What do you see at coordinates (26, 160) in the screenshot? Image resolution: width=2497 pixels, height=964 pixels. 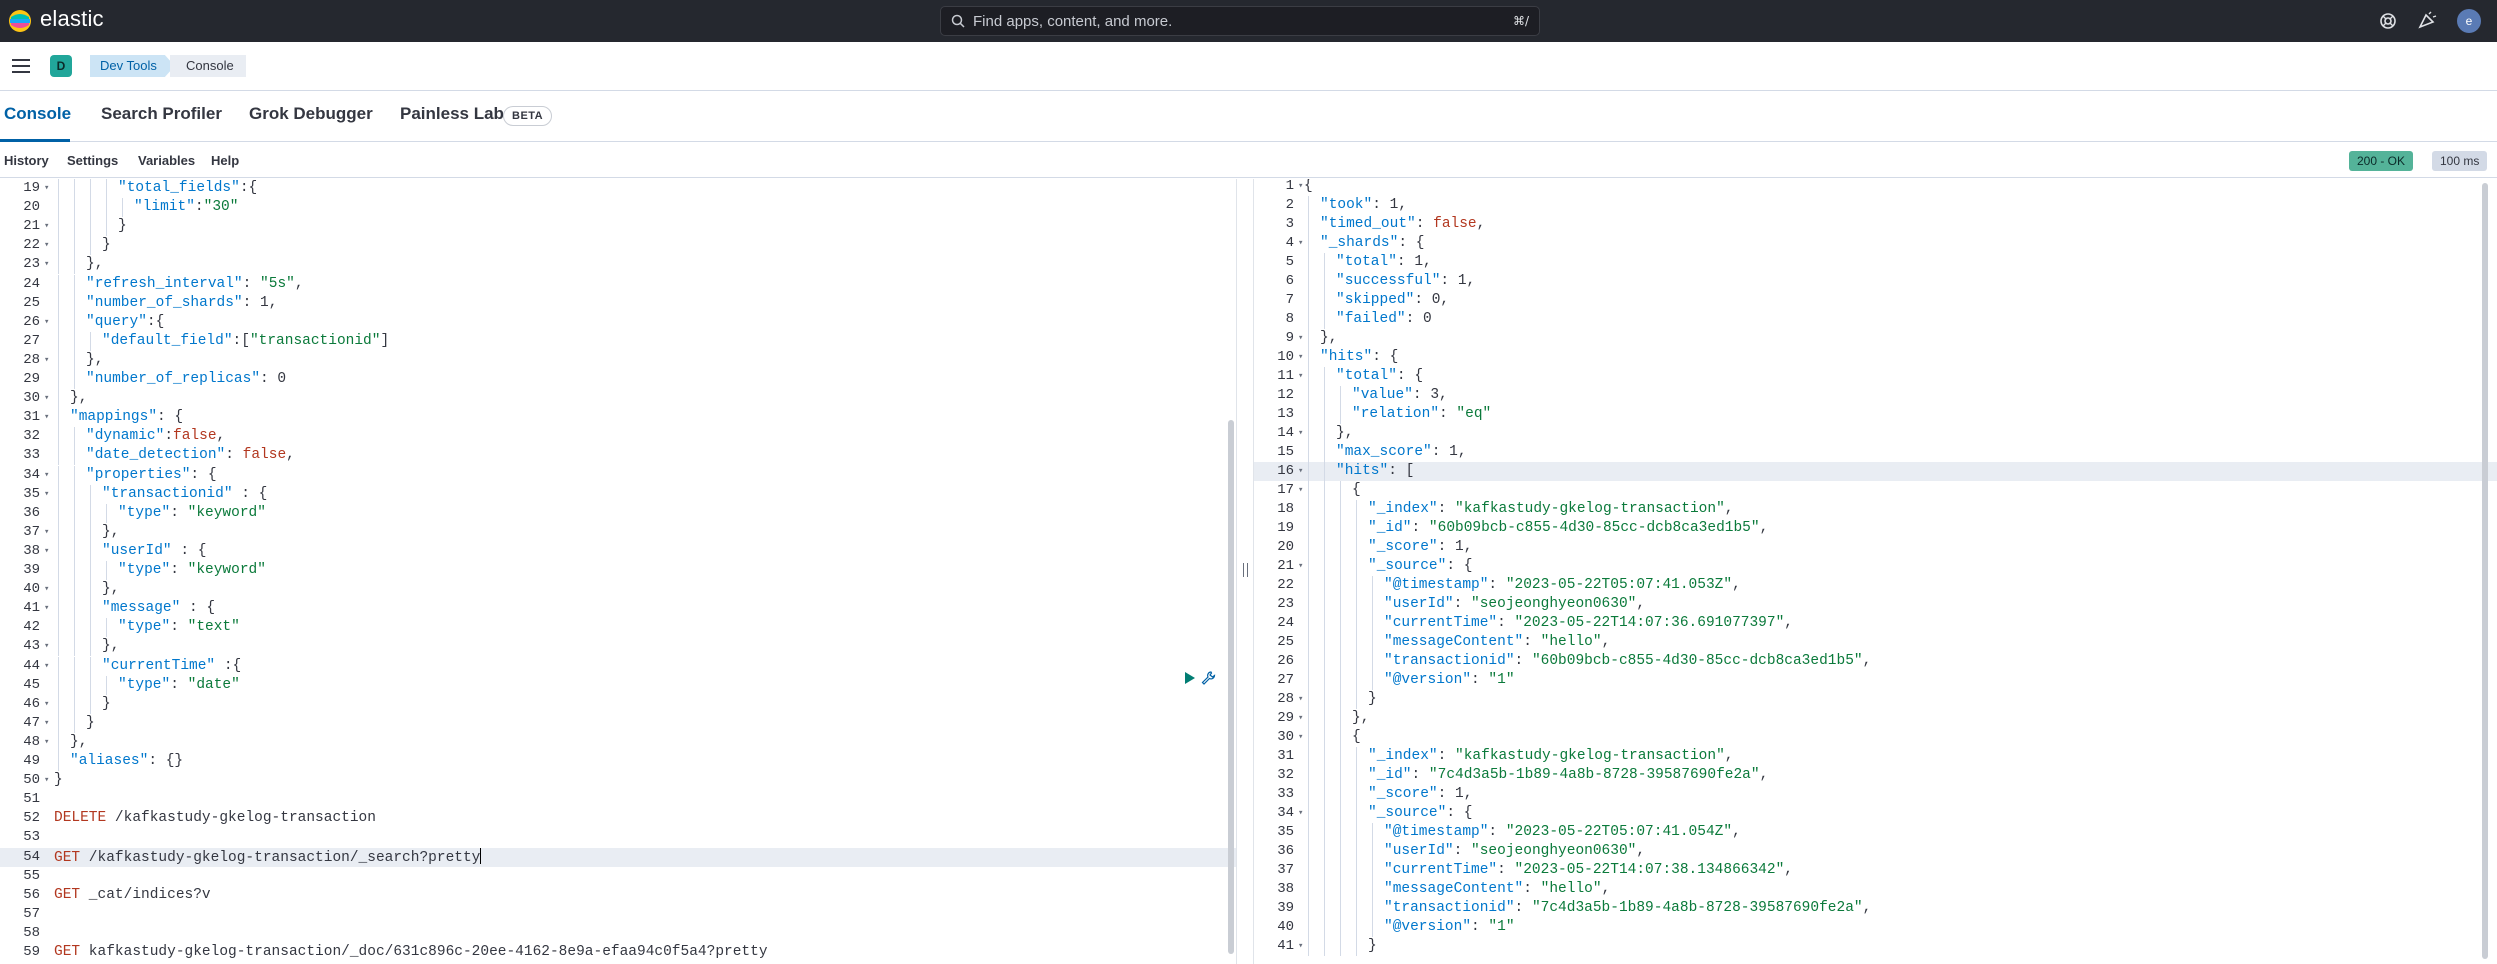 I see `menu-history: History` at bounding box center [26, 160].